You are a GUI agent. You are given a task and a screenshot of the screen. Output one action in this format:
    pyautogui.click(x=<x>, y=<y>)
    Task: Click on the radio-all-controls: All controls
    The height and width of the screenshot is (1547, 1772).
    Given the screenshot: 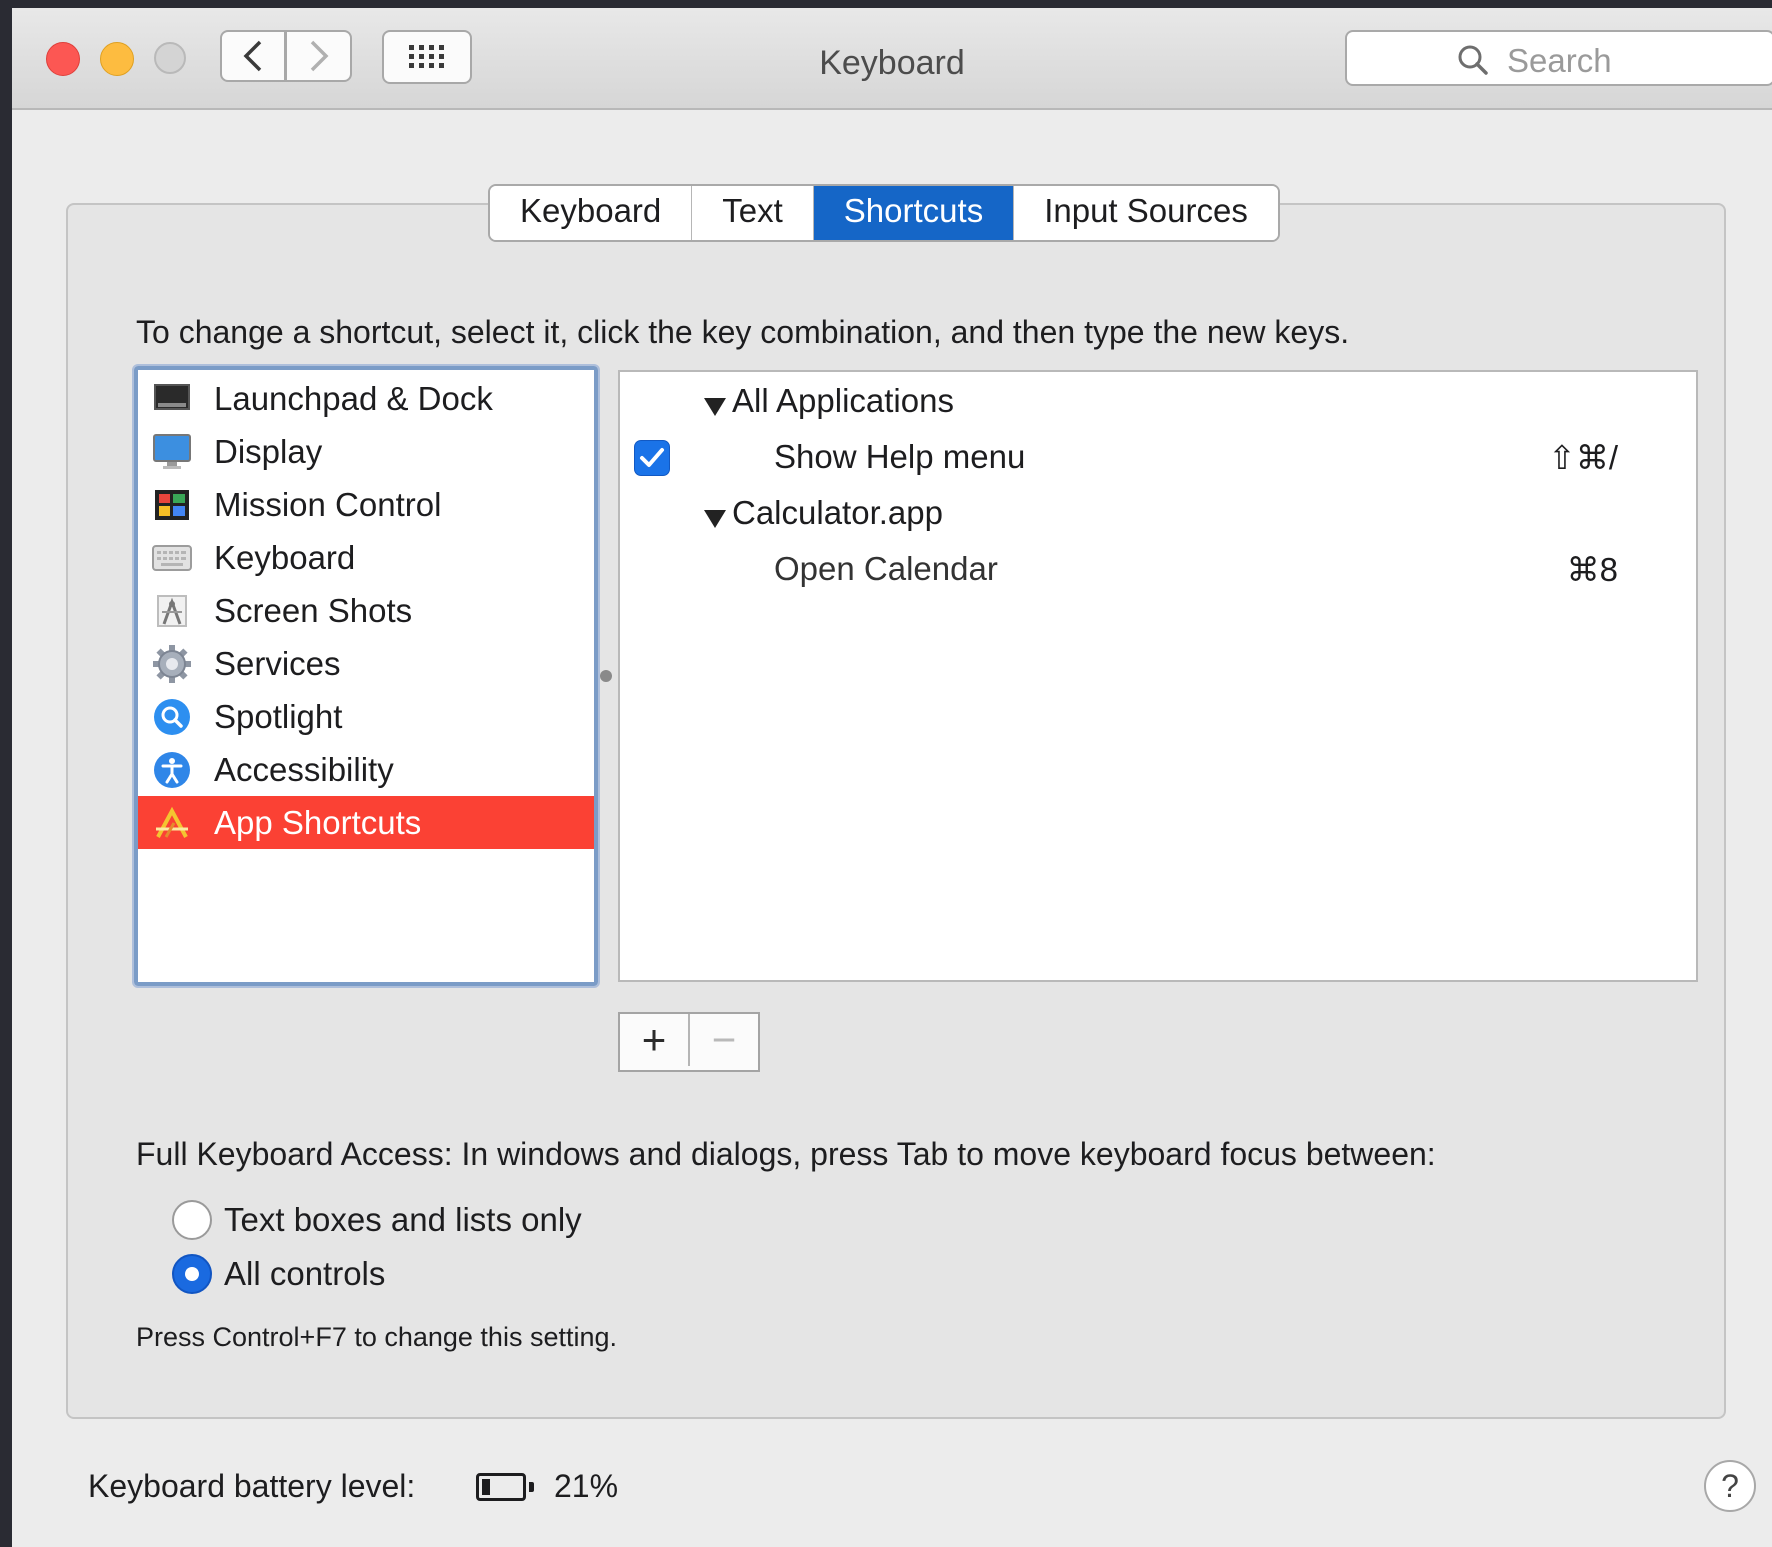 What is the action you would take?
    pyautogui.click(x=278, y=1274)
    